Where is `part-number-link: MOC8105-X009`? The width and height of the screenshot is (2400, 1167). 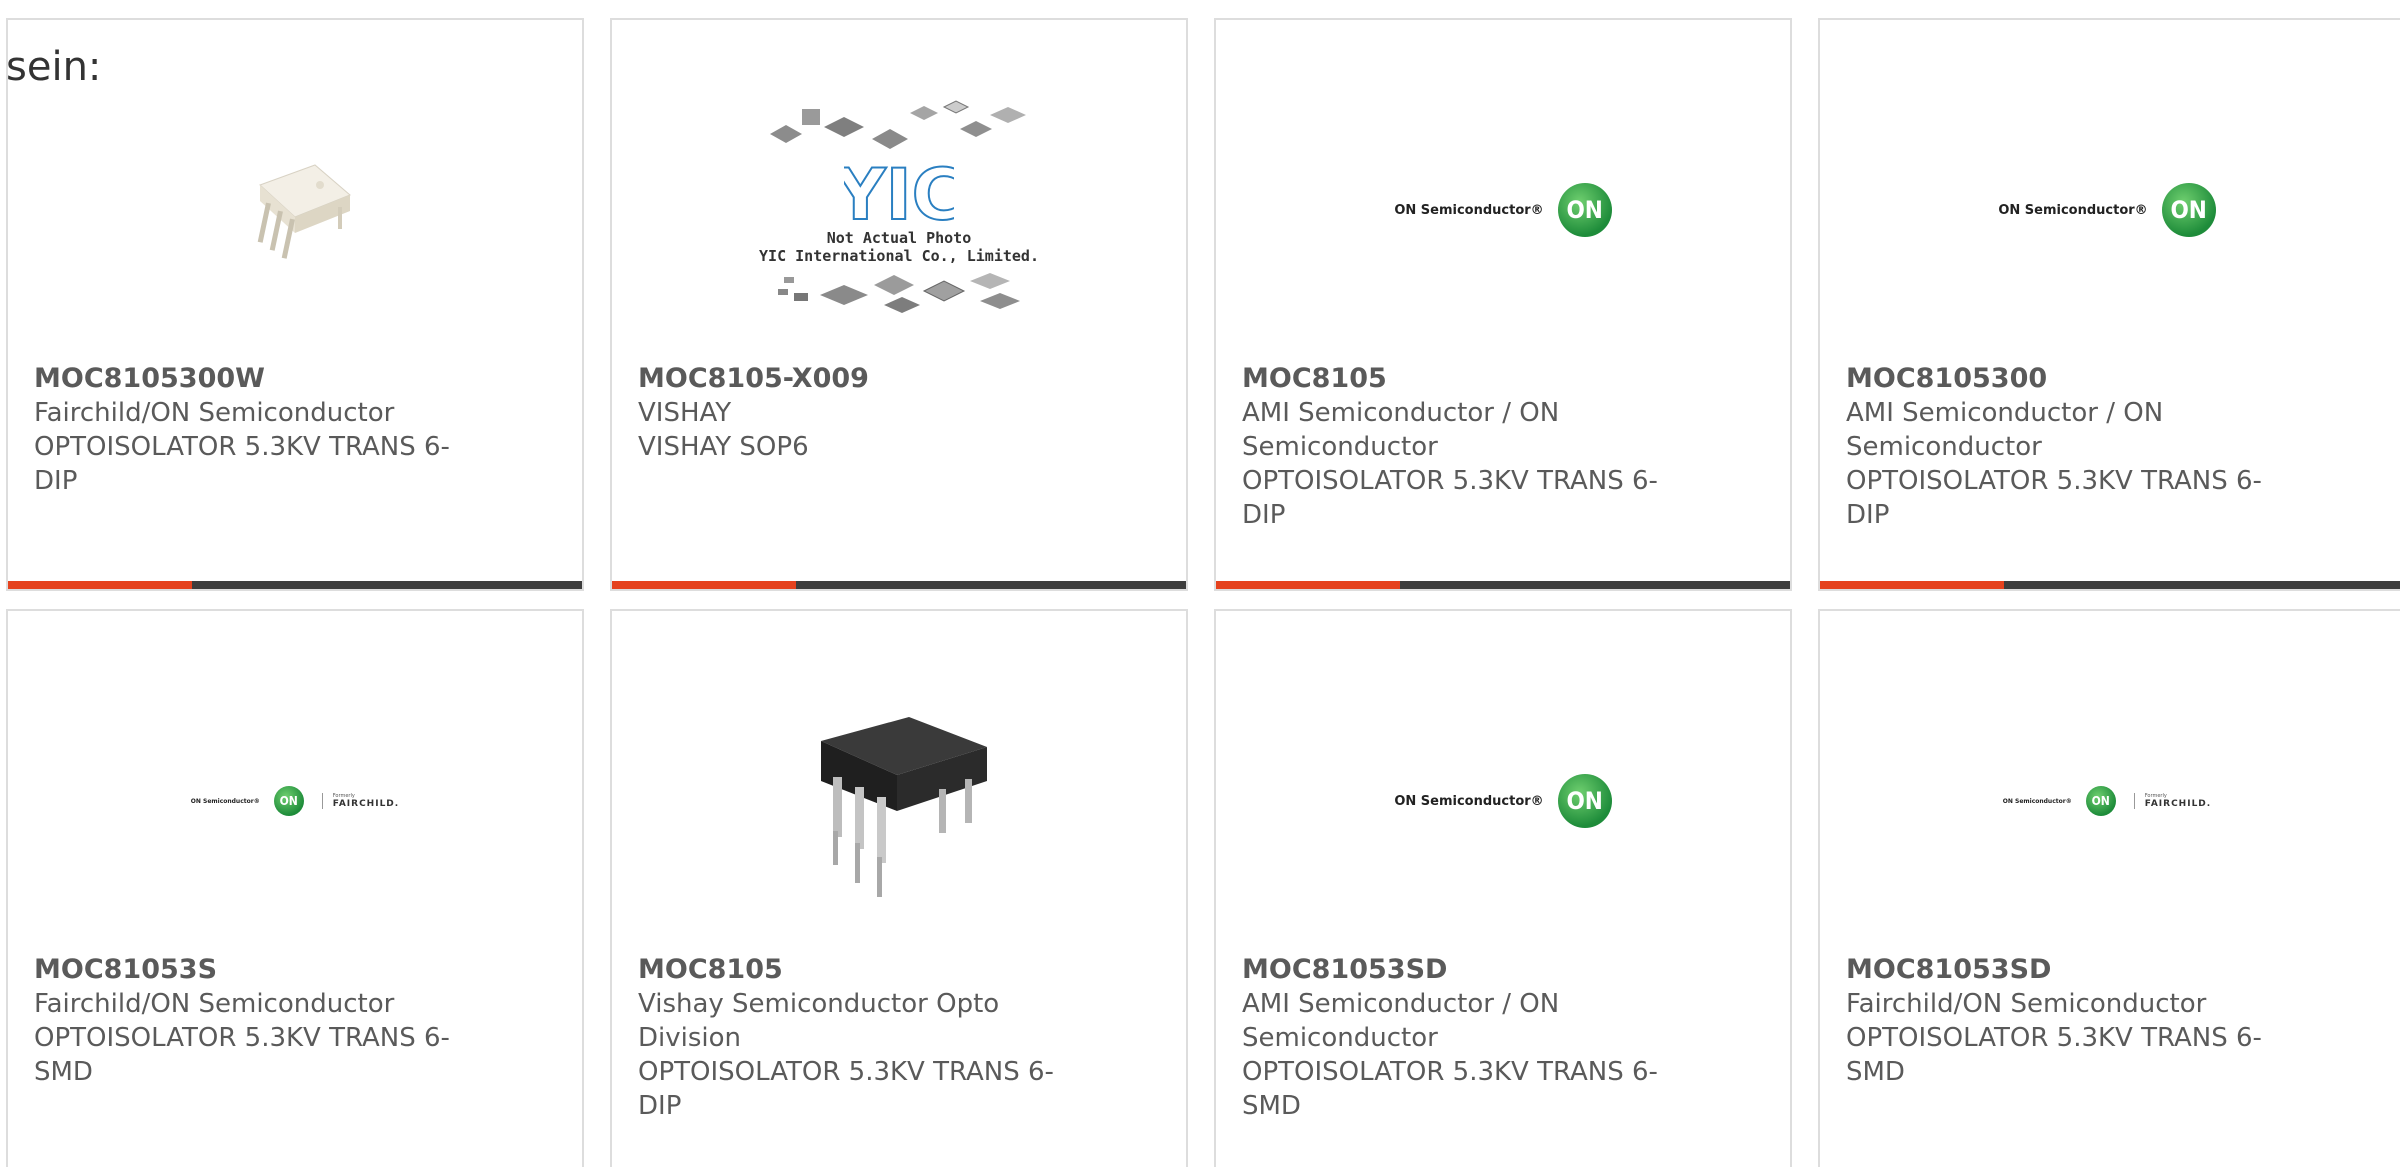
part-number-link: MOC8105-X009 is located at coordinates (853, 379).